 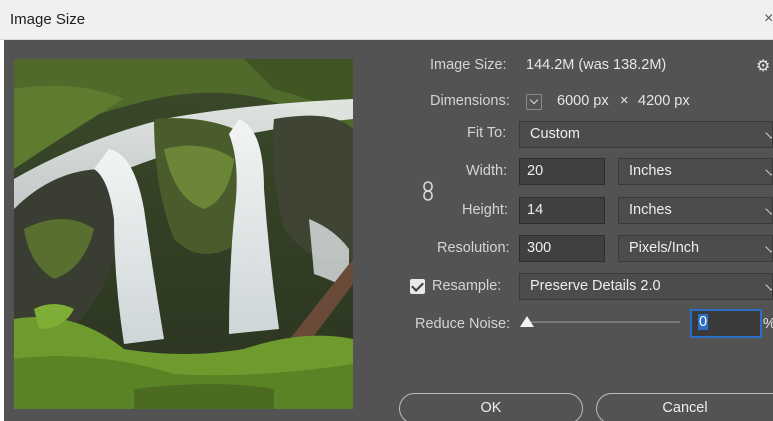 What do you see at coordinates (664, 101) in the screenshot?
I see `dimensions-height: 4200 px` at bounding box center [664, 101].